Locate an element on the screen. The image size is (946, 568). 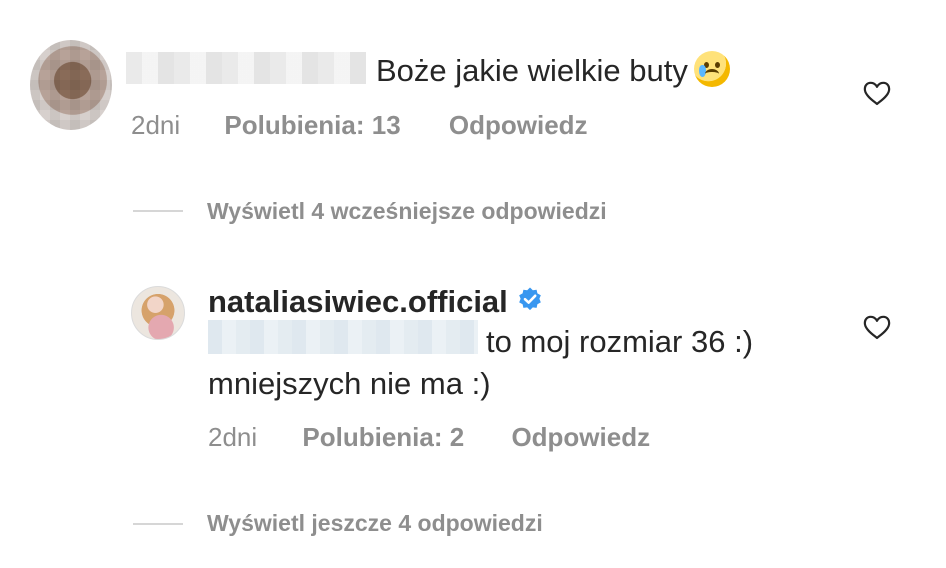
comment-likes-count: Polubienia: 13 is located at coordinates (312, 125).